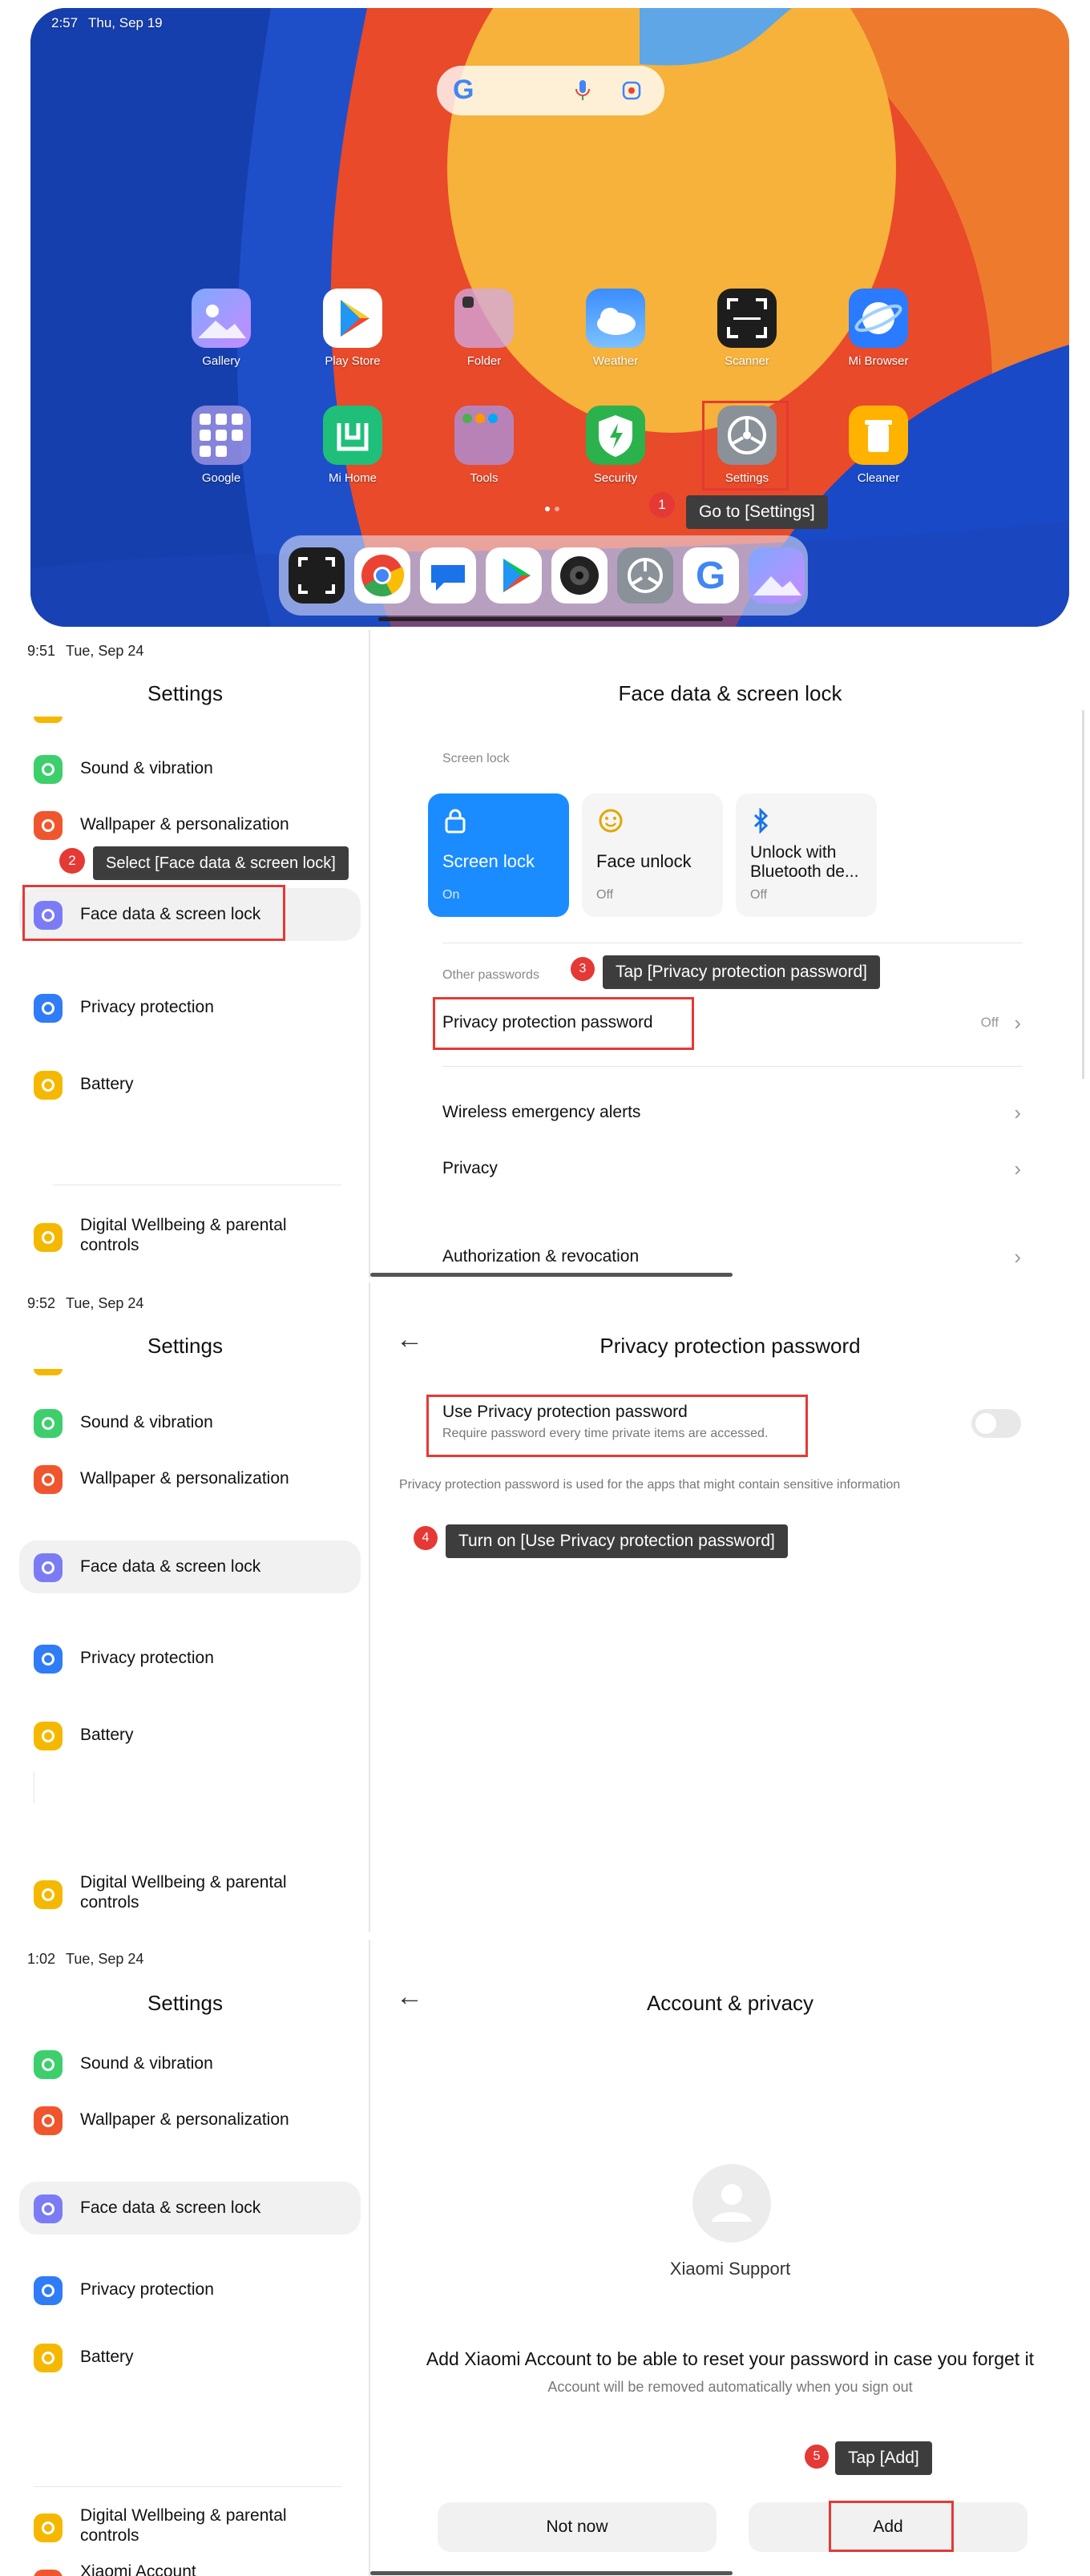 The width and height of the screenshot is (1090, 2576). Describe the element at coordinates (185, 2119) in the screenshot. I see `sidebar-item-label: Wallpaper & personalization` at that location.